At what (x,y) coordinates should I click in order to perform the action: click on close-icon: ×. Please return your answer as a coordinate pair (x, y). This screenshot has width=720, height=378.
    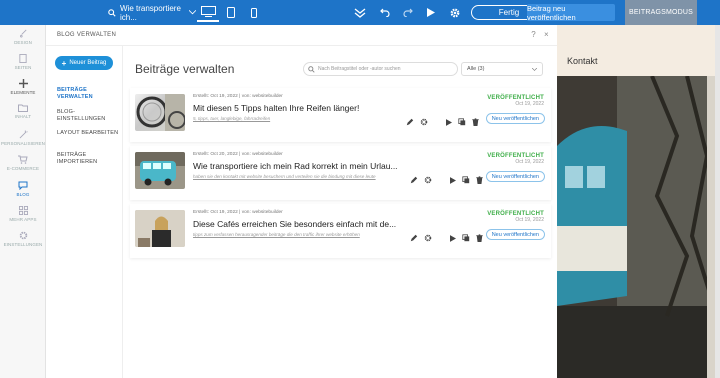
    Looking at the image, I should click on (546, 34).